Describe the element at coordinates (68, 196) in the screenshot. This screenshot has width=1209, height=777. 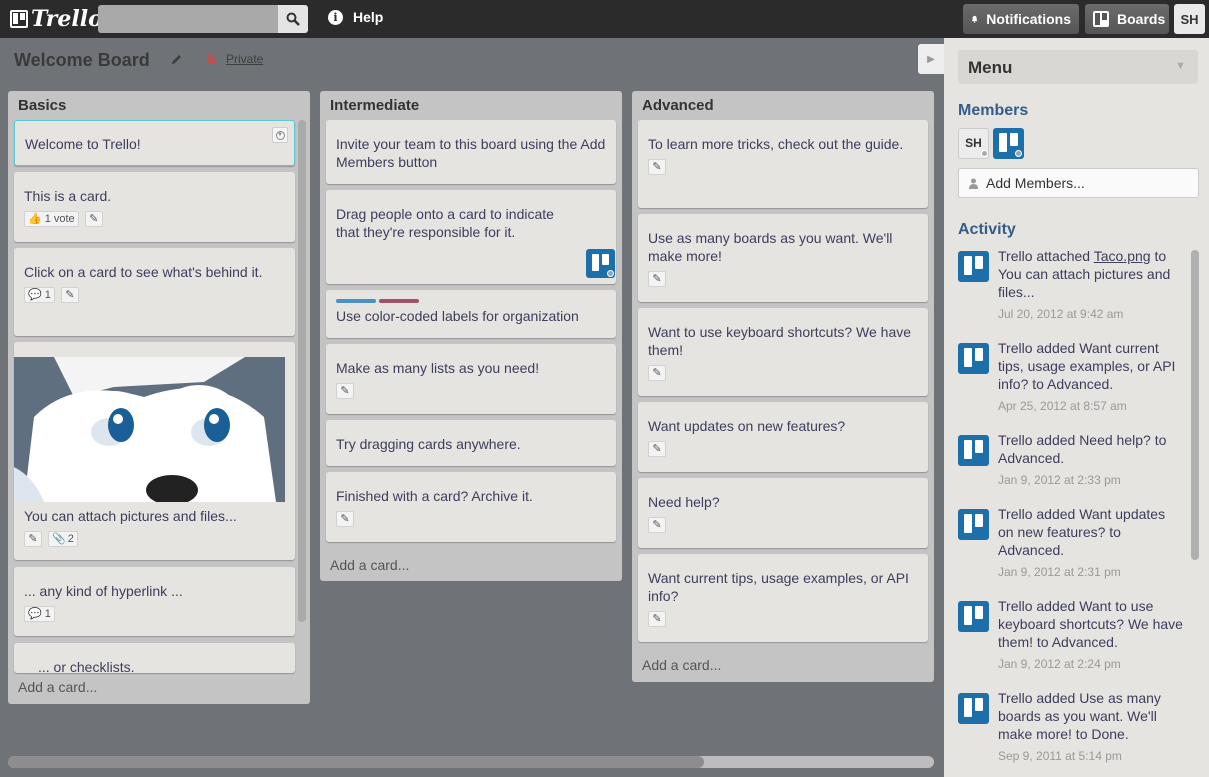
I see `card-title: This is a card.` at that location.